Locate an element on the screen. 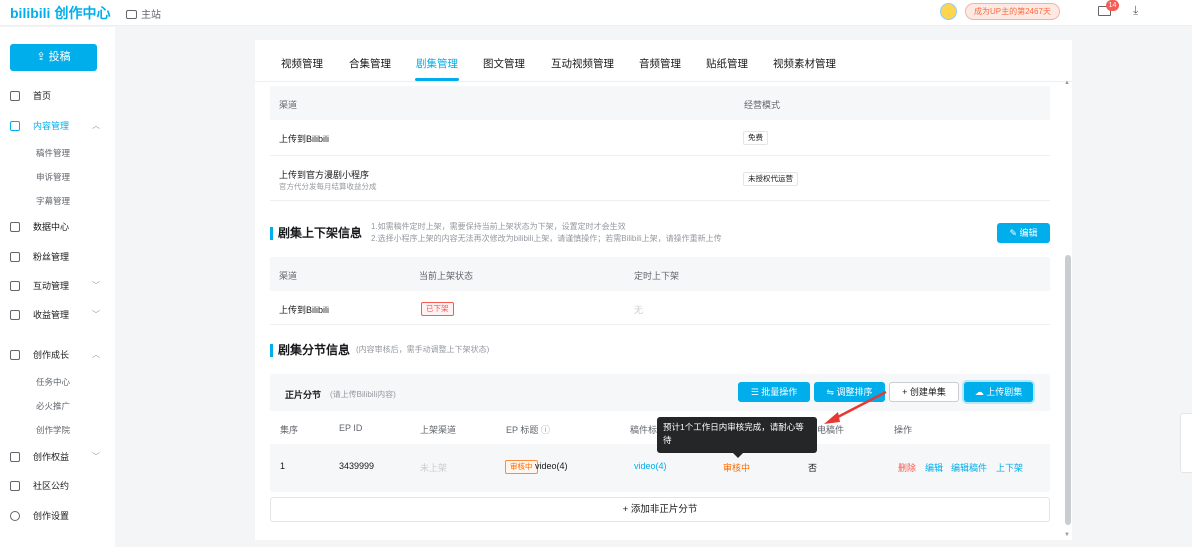  upload-button: ⇪ 投稿 is located at coordinates (53, 57).